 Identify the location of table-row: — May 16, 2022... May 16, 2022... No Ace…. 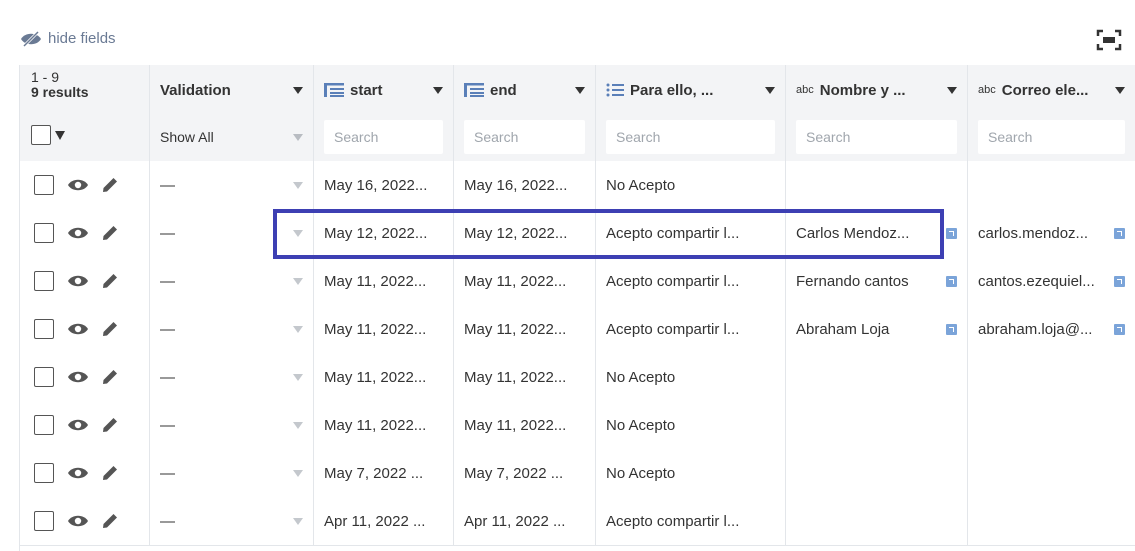
(577, 185).